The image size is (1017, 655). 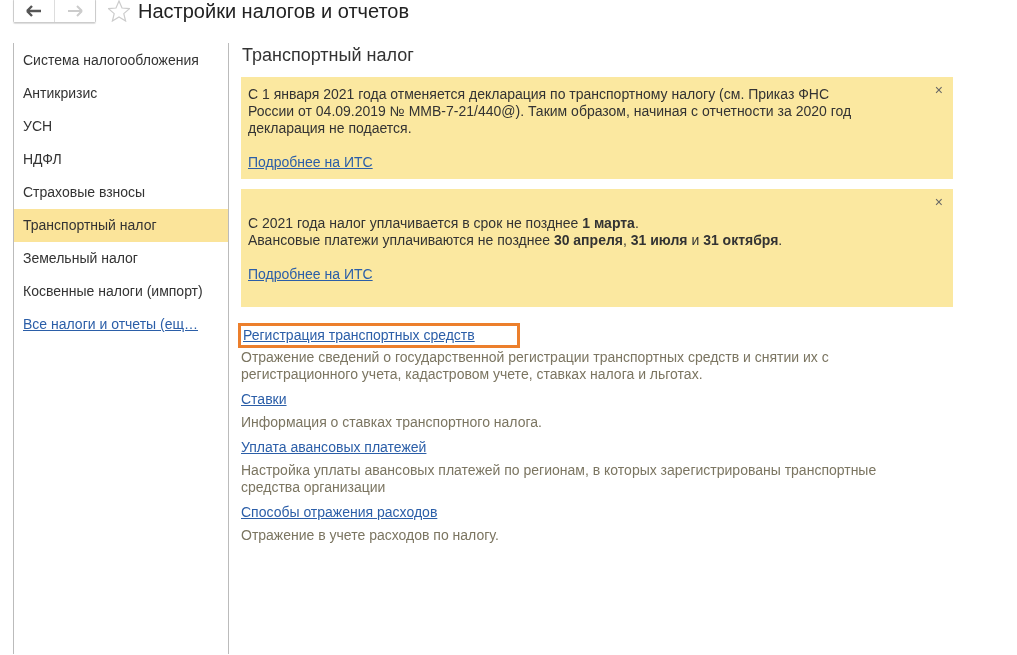 What do you see at coordinates (121, 93) in the screenshot?
I see `sidebar-item: Антикризис` at bounding box center [121, 93].